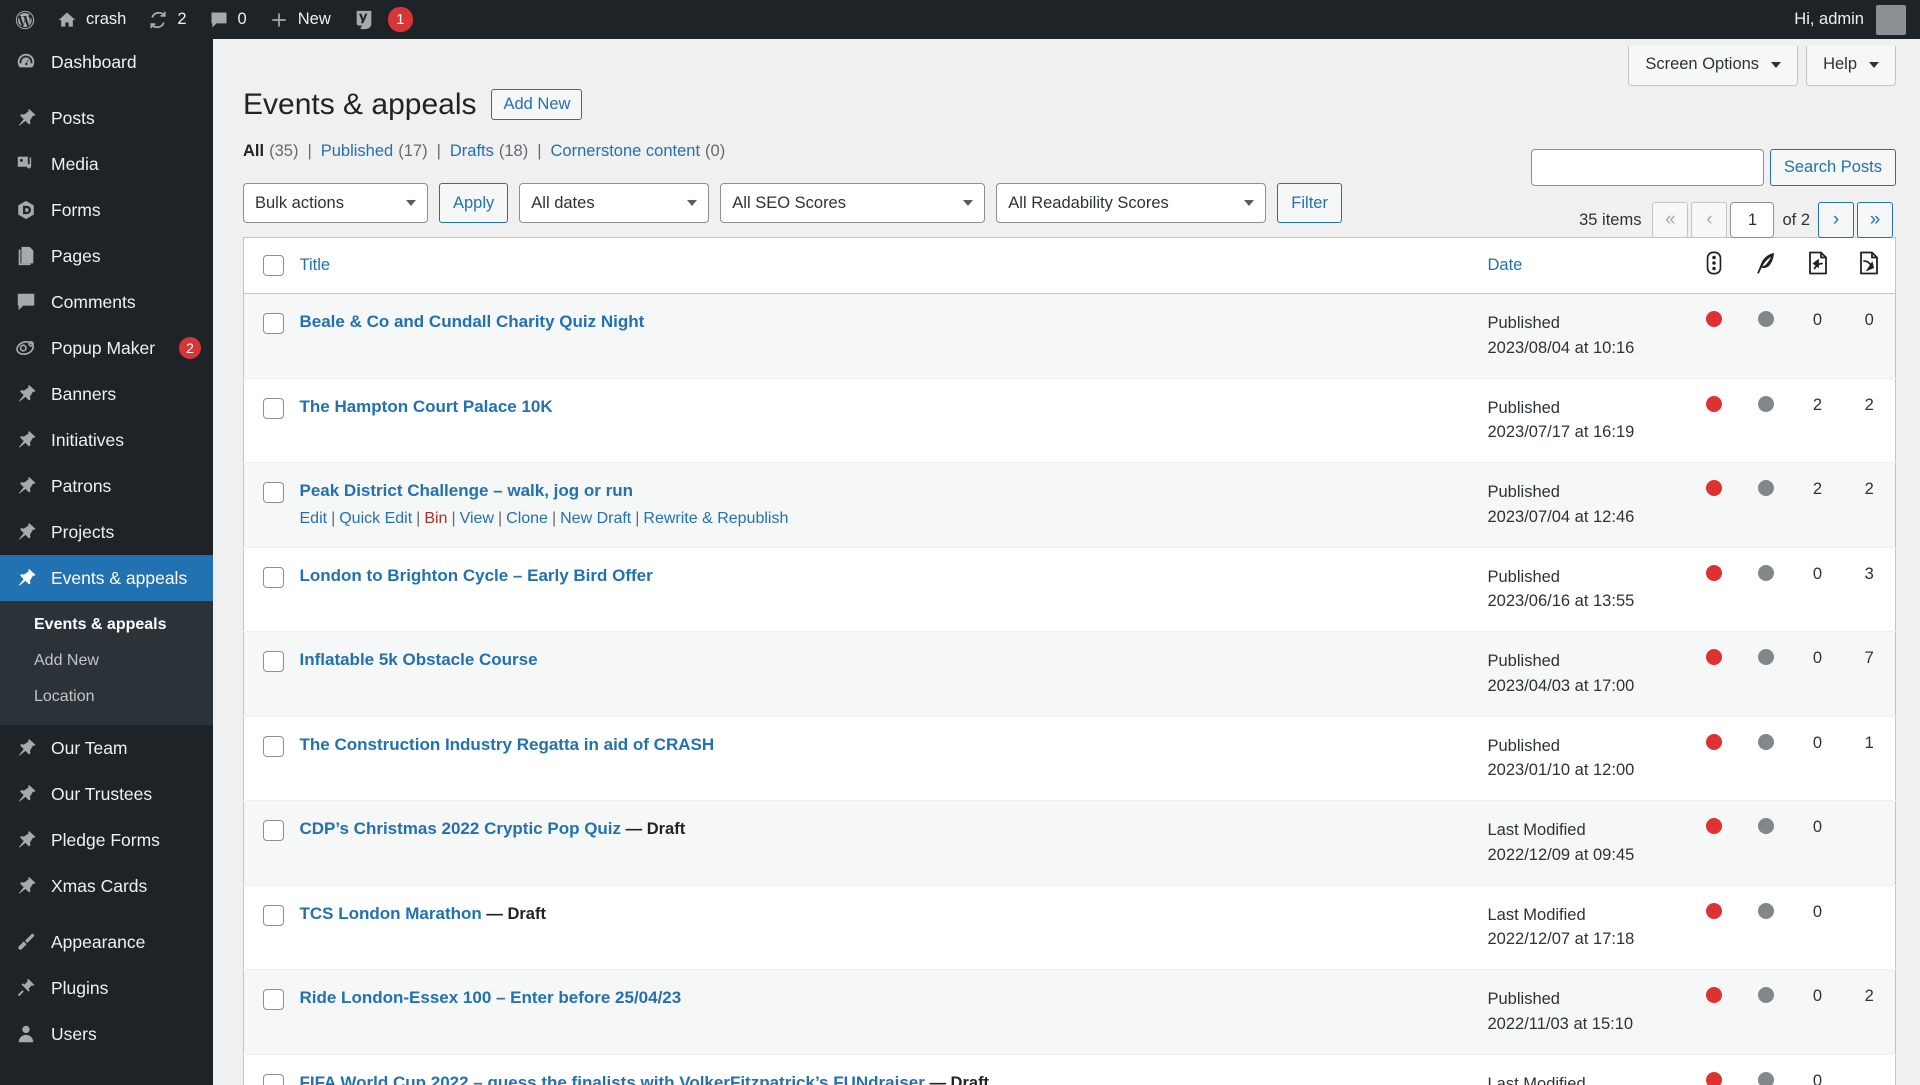 Image resolution: width=1920 pixels, height=1085 pixels. I want to click on row-checkbox-cell, so click(272, 843).